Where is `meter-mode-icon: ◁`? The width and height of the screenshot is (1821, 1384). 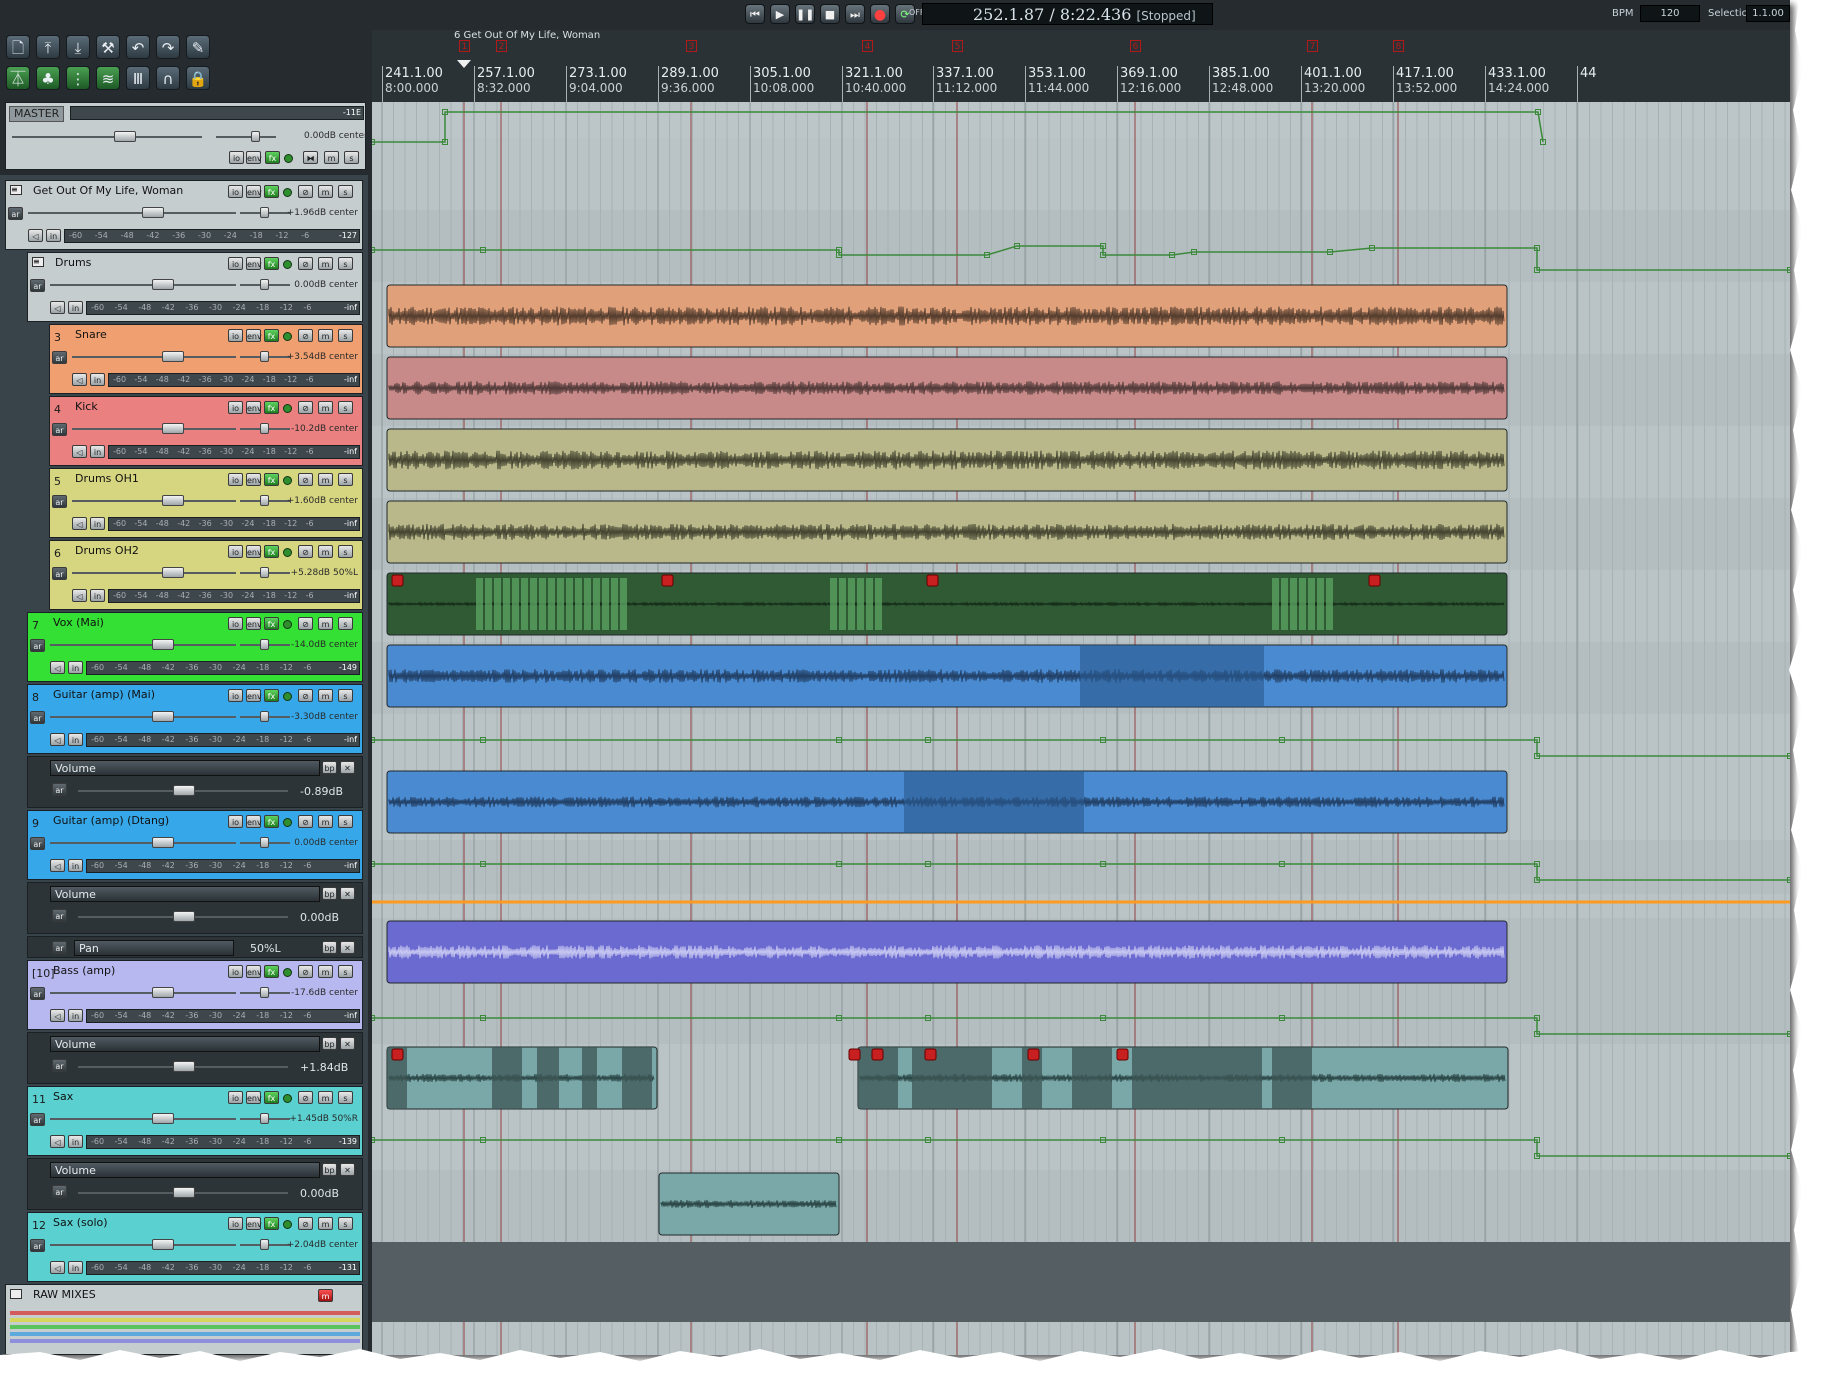 meter-mode-icon: ◁ is located at coordinates (35, 235).